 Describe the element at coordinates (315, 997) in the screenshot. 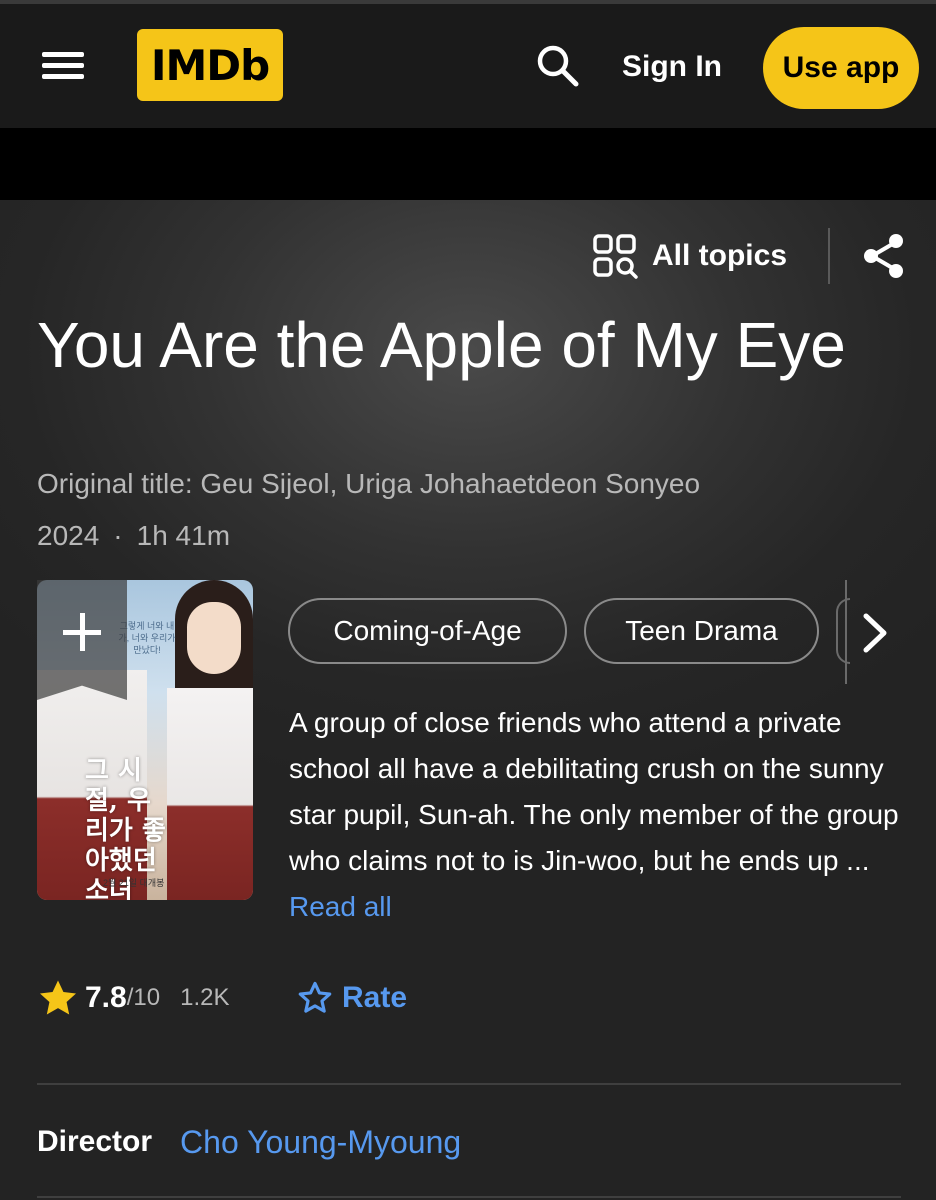

I see `star-outline-icon` at that location.